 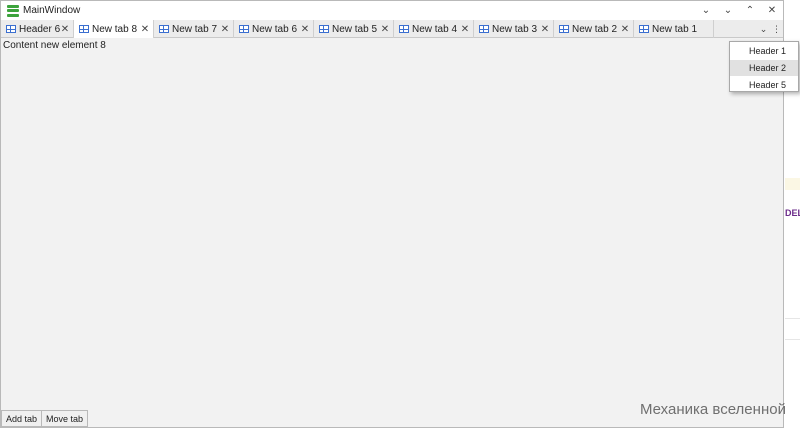 I want to click on bottom-toolbar: Add tab Move tab, so click(x=45, y=418).